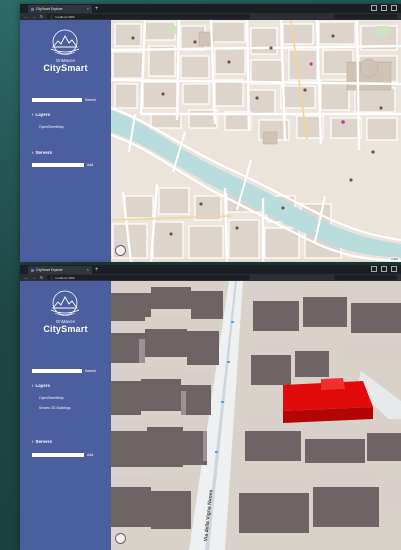  Describe the element at coordinates (55, 408) in the screenshot. I see `layer-item-3d-buildings: Smarts 3D Buildings` at that location.